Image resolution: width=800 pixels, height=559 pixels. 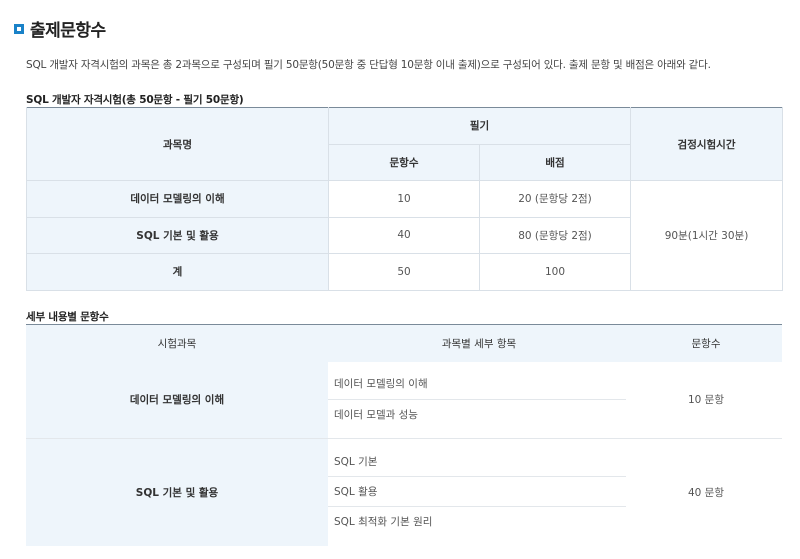 I want to click on row-points: 80 (문항당 2점), so click(x=555, y=235).